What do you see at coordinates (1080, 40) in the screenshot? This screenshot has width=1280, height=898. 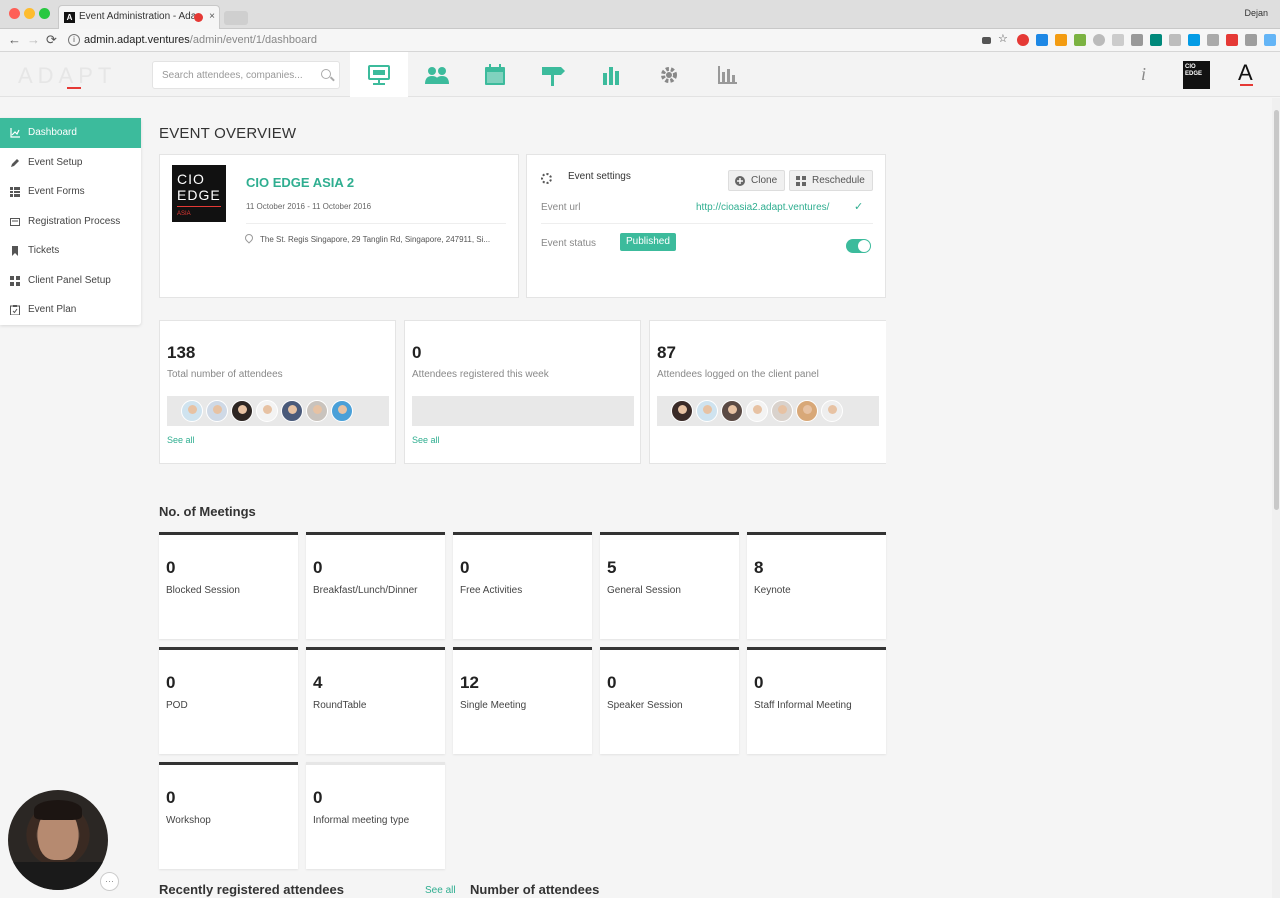 I see `extension-green-icon` at bounding box center [1080, 40].